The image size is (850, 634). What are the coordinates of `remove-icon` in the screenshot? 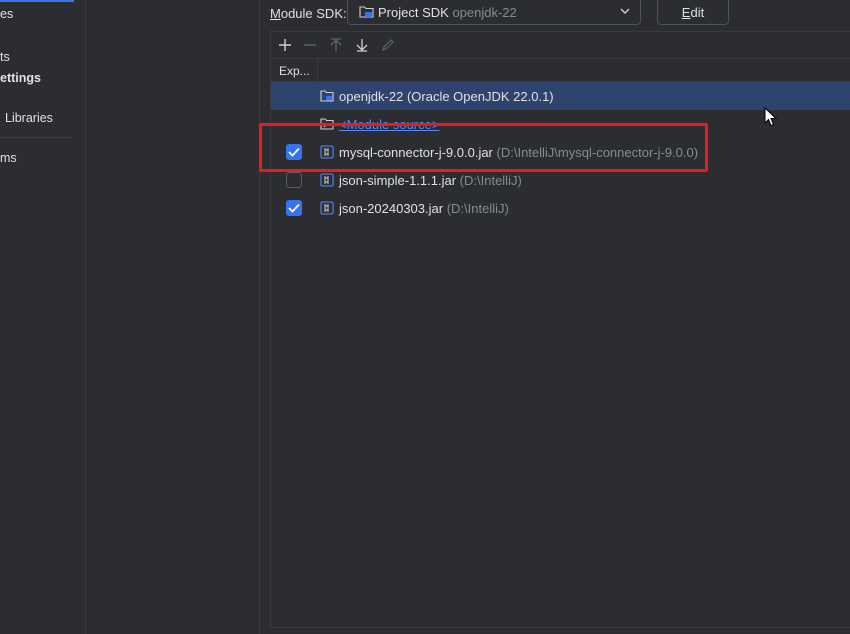 It's located at (310, 45).